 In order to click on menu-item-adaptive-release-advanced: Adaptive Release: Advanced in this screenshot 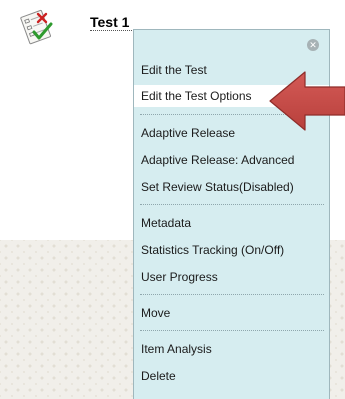, I will do `click(231, 160)`.